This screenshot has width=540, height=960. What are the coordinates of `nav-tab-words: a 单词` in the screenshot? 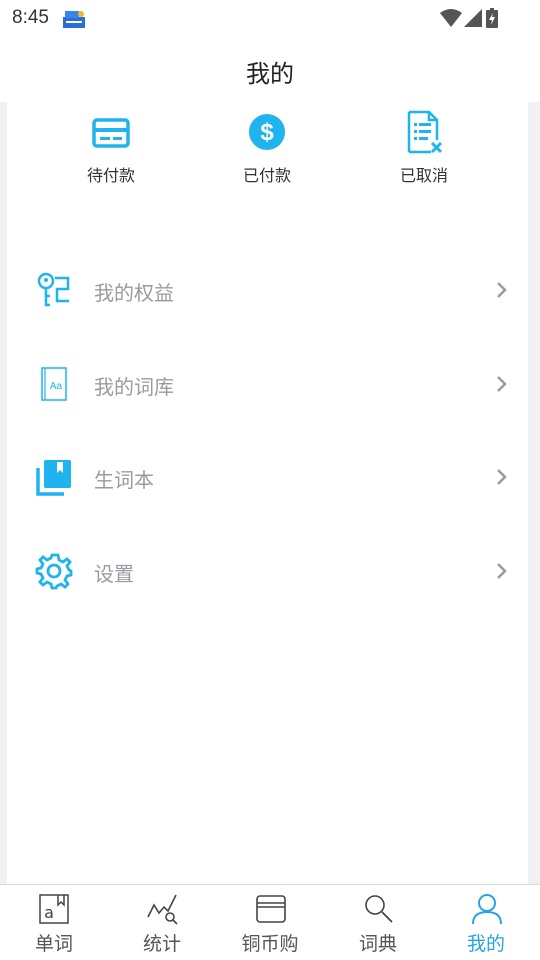 It's located at (54, 922).